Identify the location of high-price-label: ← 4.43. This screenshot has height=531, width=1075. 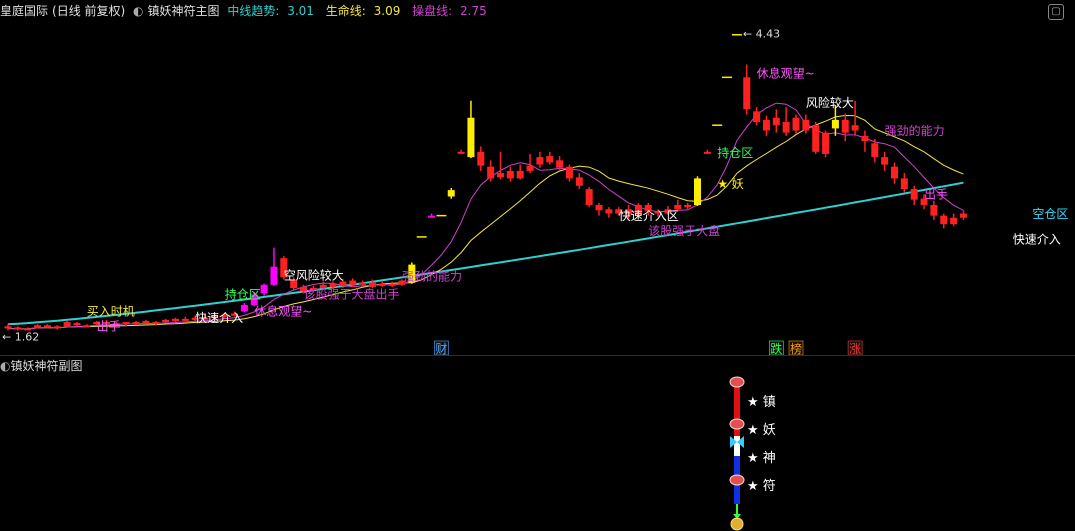
(761, 34).